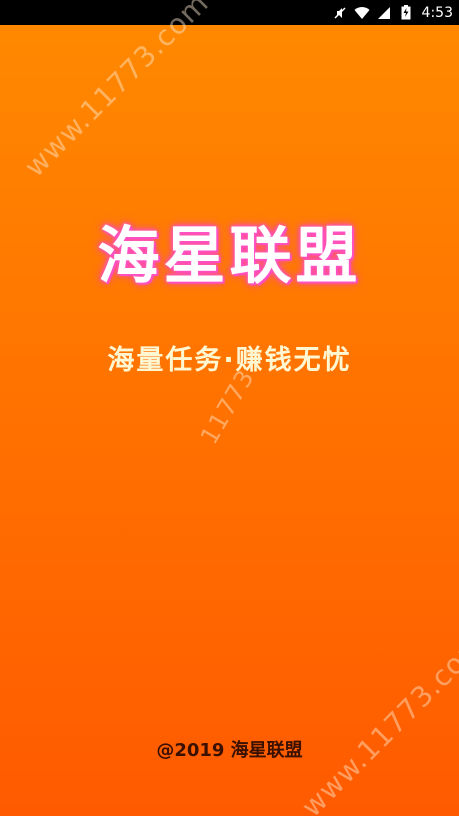  Describe the element at coordinates (229, 12) in the screenshot. I see `status-bar: 4:53` at that location.